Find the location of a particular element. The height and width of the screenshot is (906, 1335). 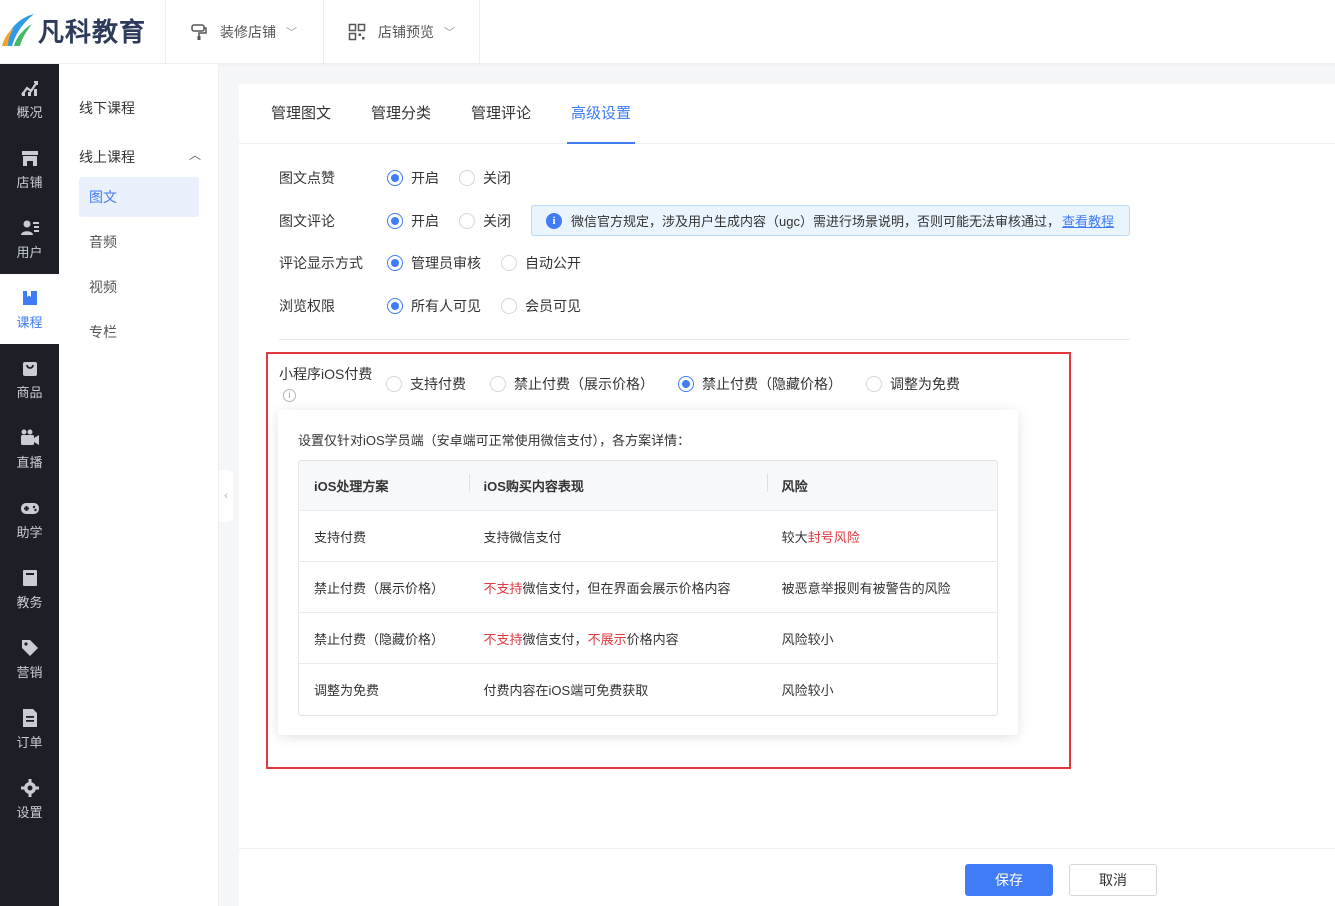

radio-label: 所有人可见 is located at coordinates (446, 306).